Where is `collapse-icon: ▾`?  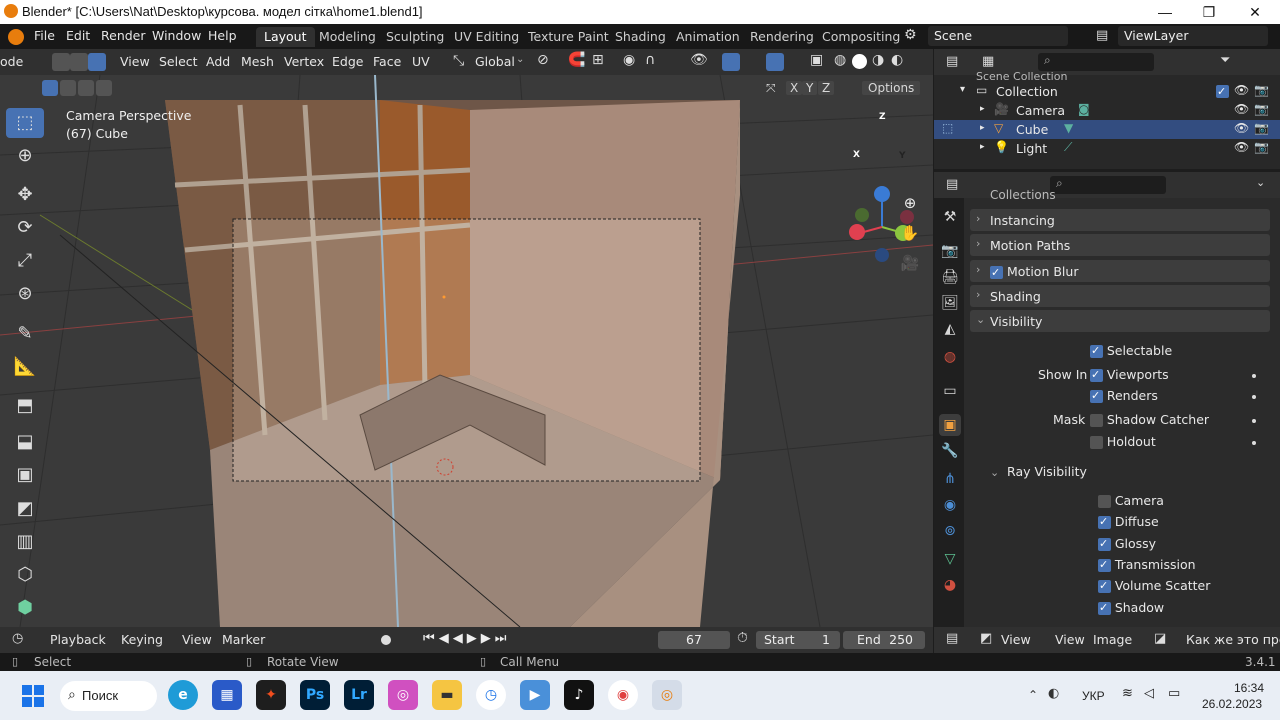 collapse-icon: ▾ is located at coordinates (962, 89).